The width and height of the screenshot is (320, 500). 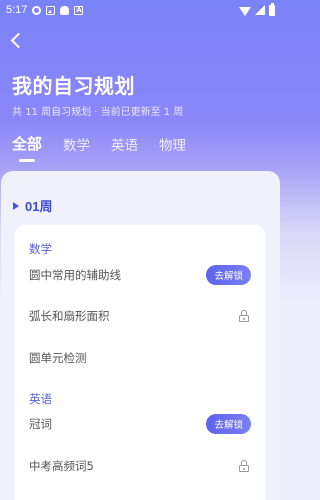 What do you see at coordinates (172, 144) in the screenshot?
I see `tab-physics: 物理` at bounding box center [172, 144].